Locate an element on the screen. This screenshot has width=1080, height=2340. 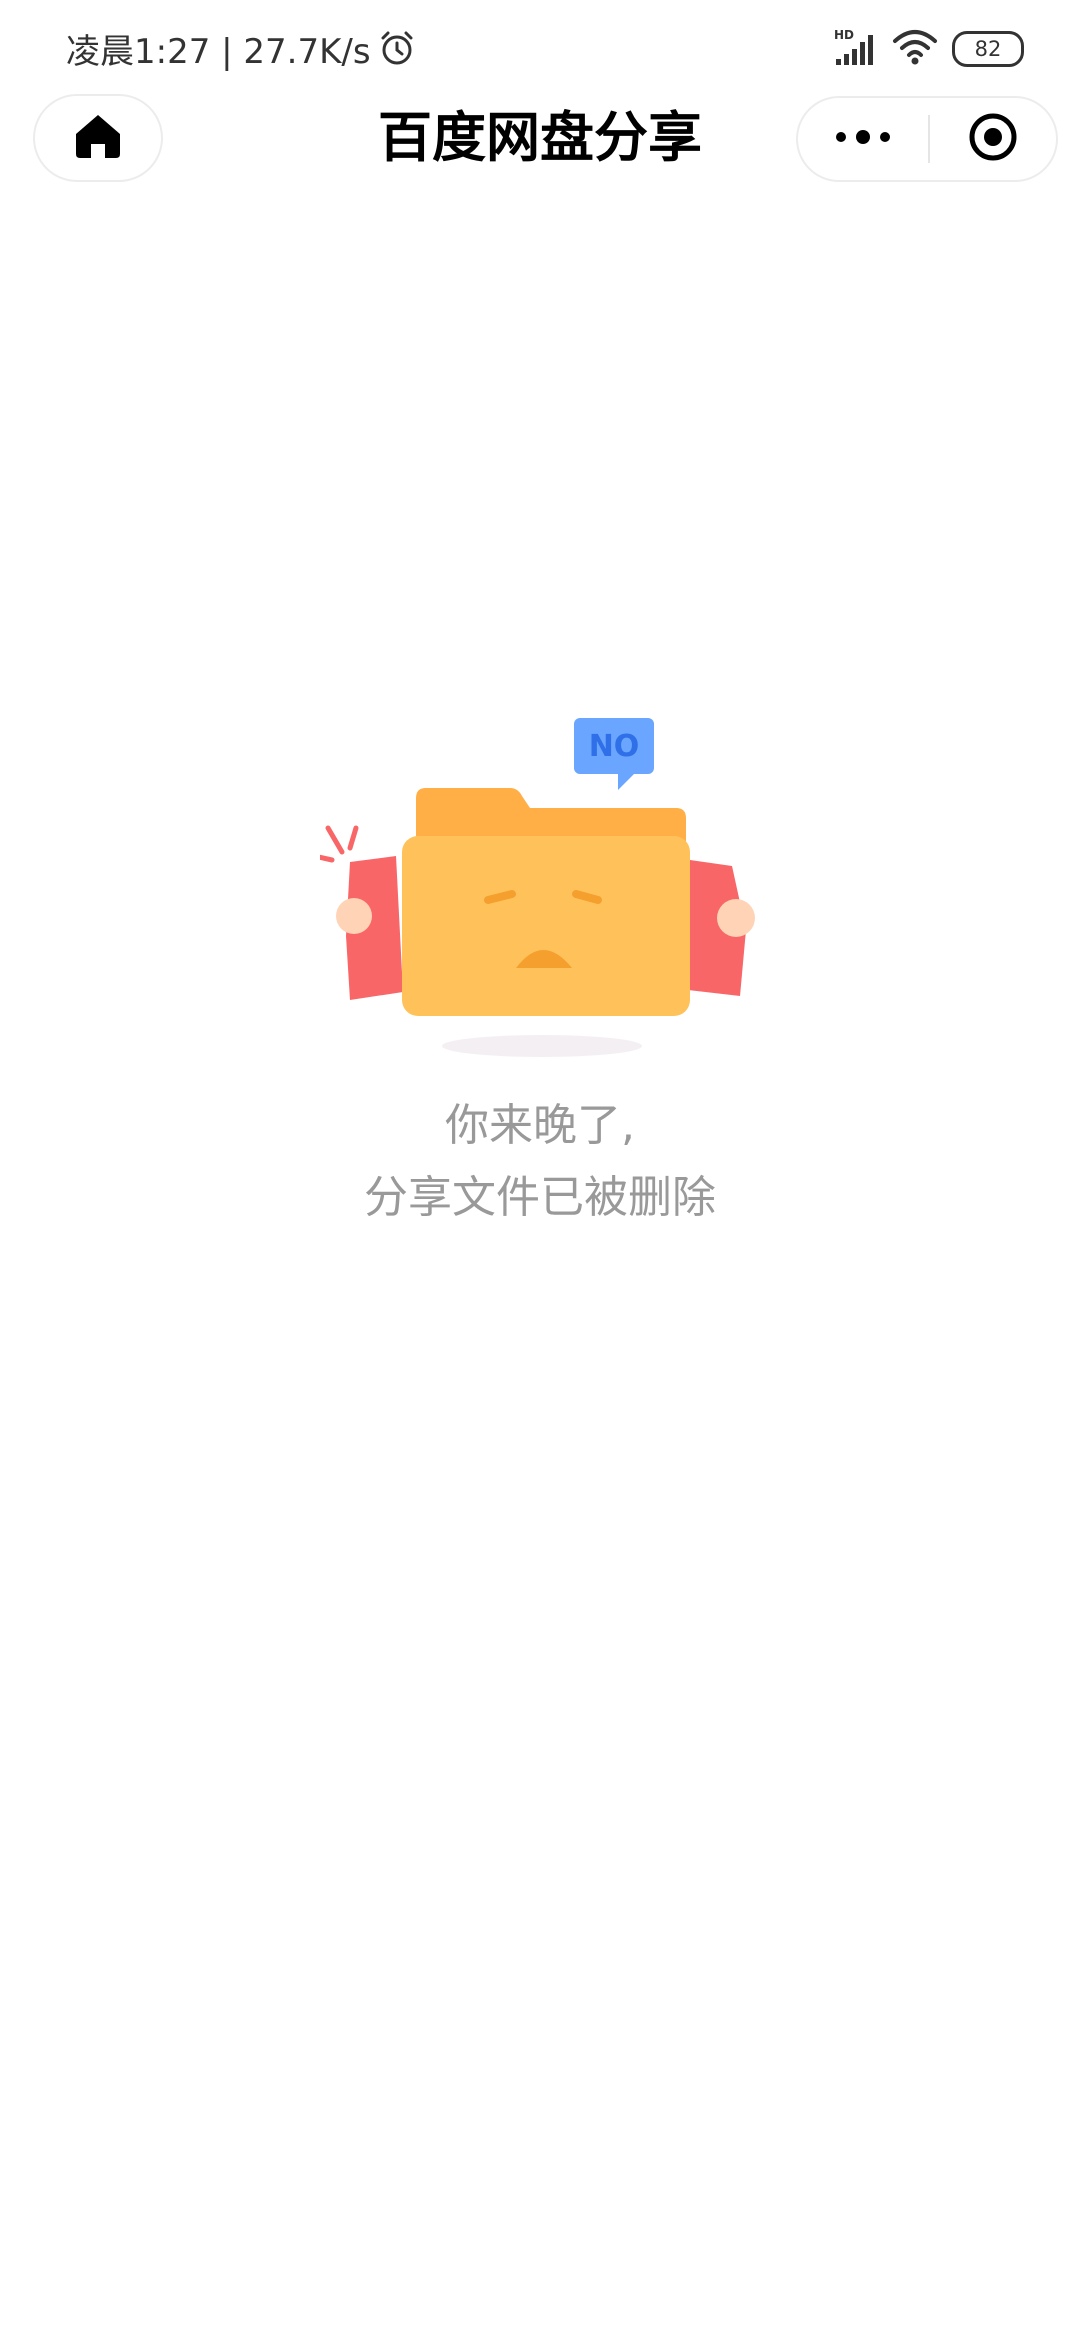
empty-message-line1: 你来晚了, is located at coordinates (540, 1125).